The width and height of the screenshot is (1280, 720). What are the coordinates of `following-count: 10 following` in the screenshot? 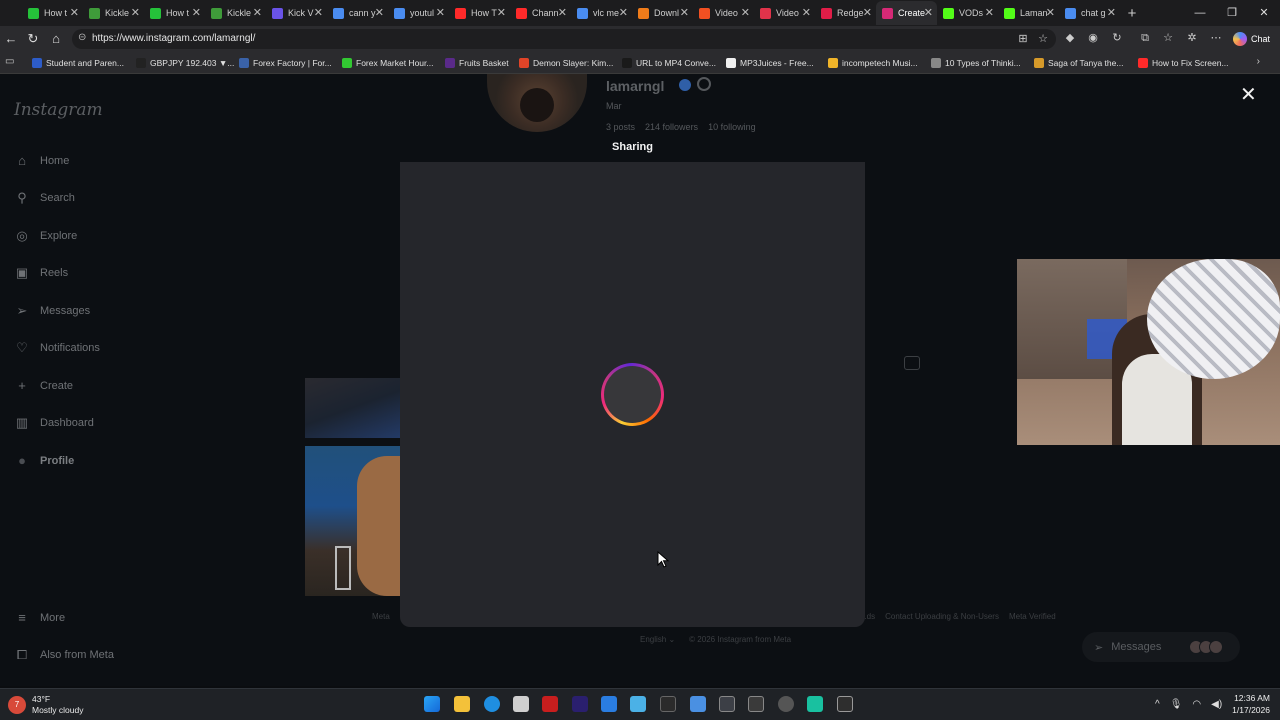 It's located at (732, 127).